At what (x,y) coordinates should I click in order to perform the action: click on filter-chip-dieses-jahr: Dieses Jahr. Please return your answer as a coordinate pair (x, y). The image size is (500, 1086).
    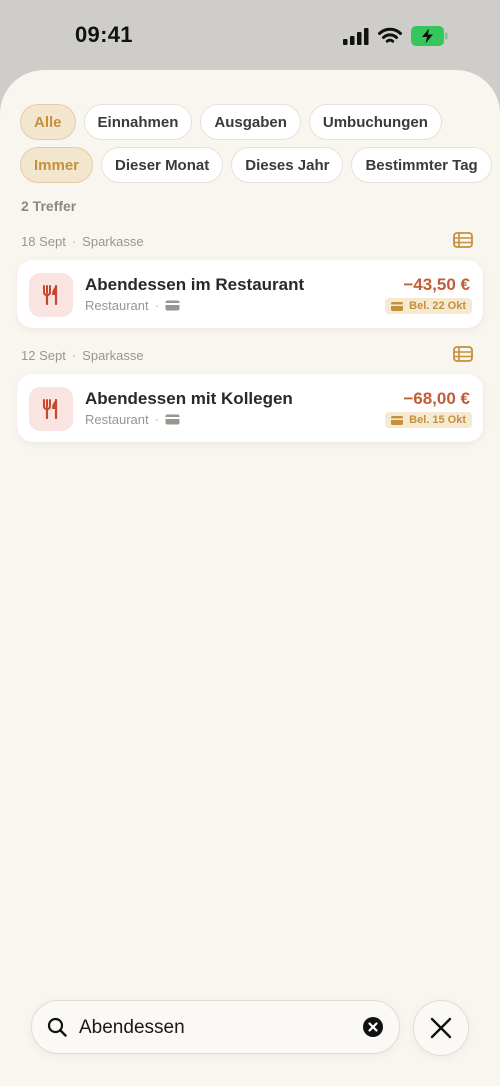
    Looking at the image, I should click on (287, 165).